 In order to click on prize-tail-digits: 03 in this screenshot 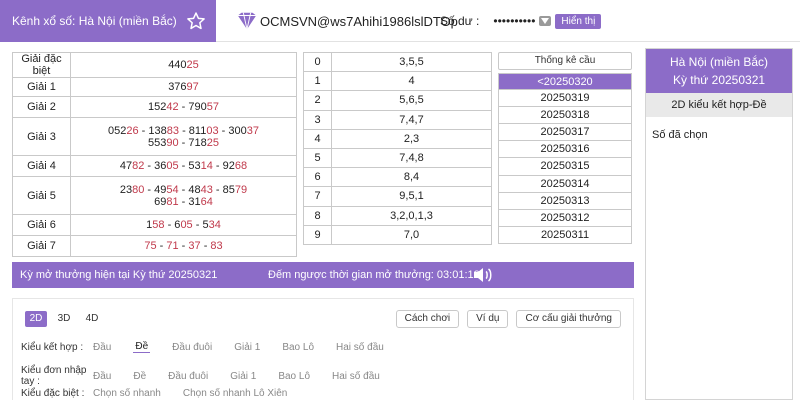, I will do `click(212, 130)`.